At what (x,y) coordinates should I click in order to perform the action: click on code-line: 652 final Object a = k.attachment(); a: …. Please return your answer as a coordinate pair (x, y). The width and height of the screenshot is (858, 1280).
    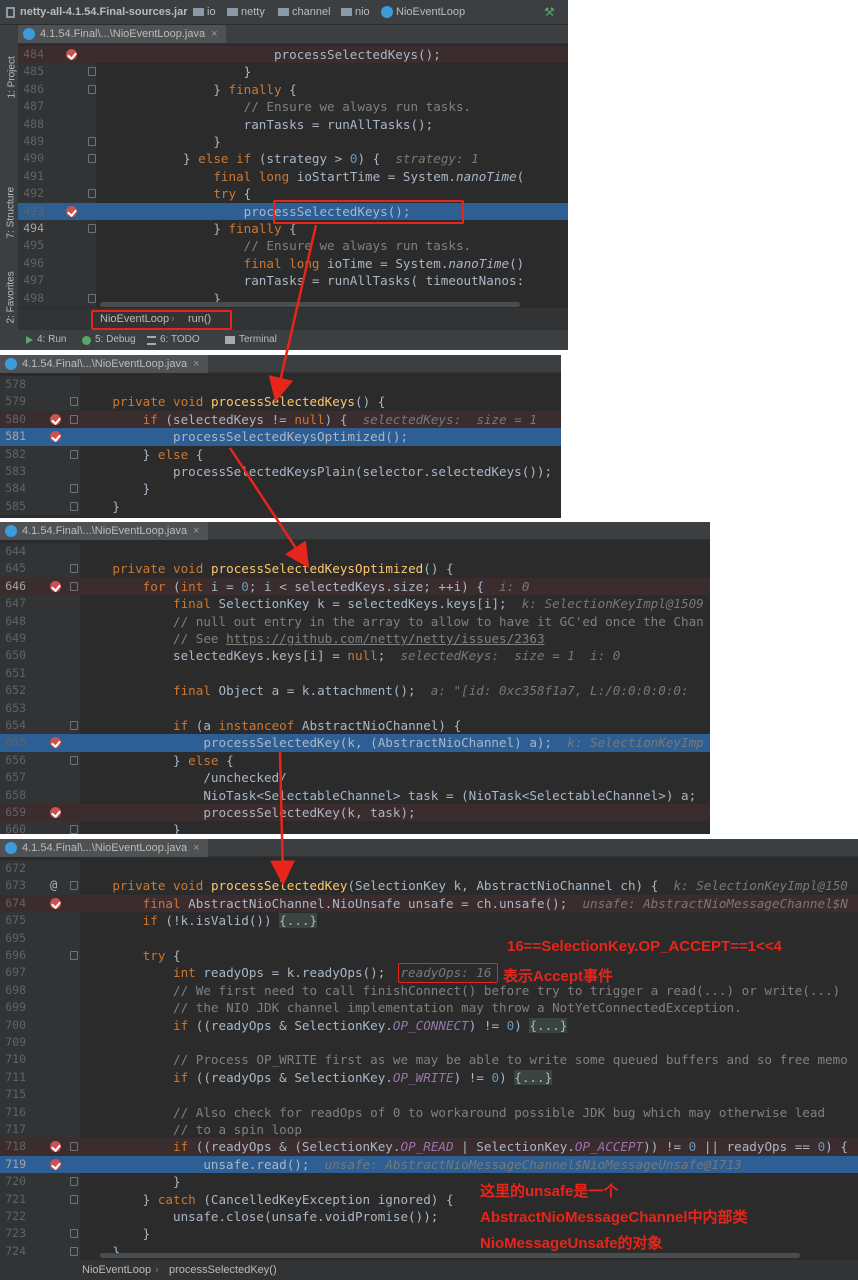
    Looking at the image, I should click on (355, 691).